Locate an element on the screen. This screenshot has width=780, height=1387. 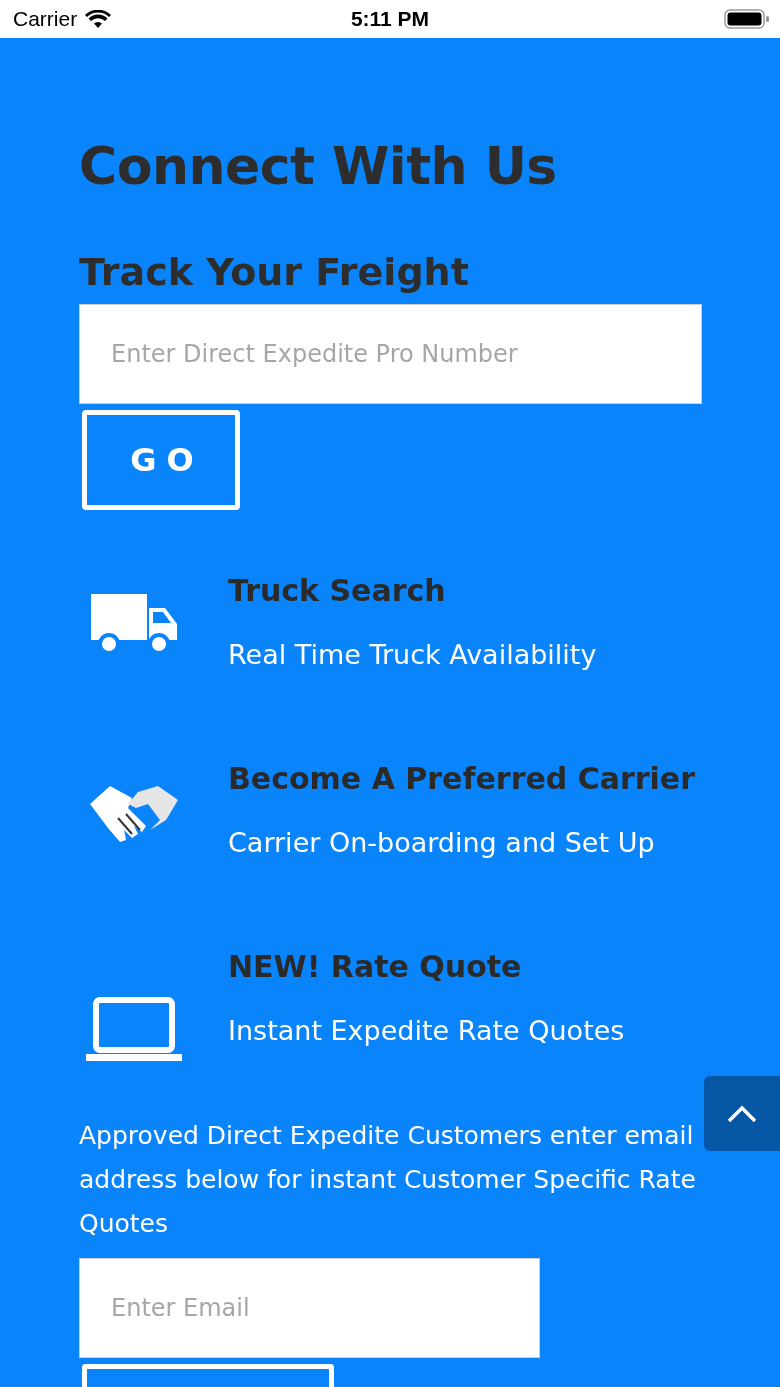
carrier-name: Carrier is located at coordinates (45, 19).